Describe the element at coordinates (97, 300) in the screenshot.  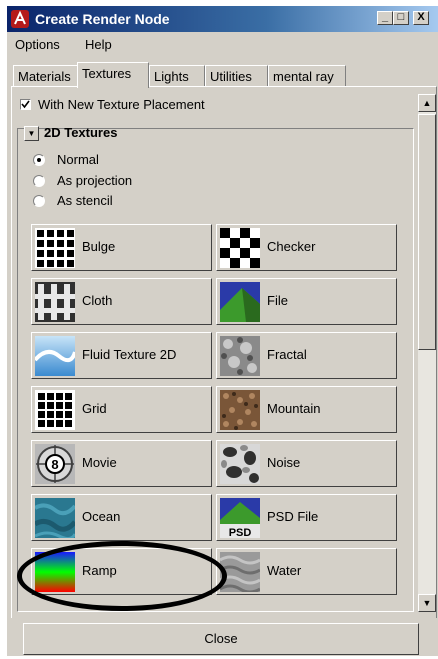
I see `node-label: Cloth` at that location.